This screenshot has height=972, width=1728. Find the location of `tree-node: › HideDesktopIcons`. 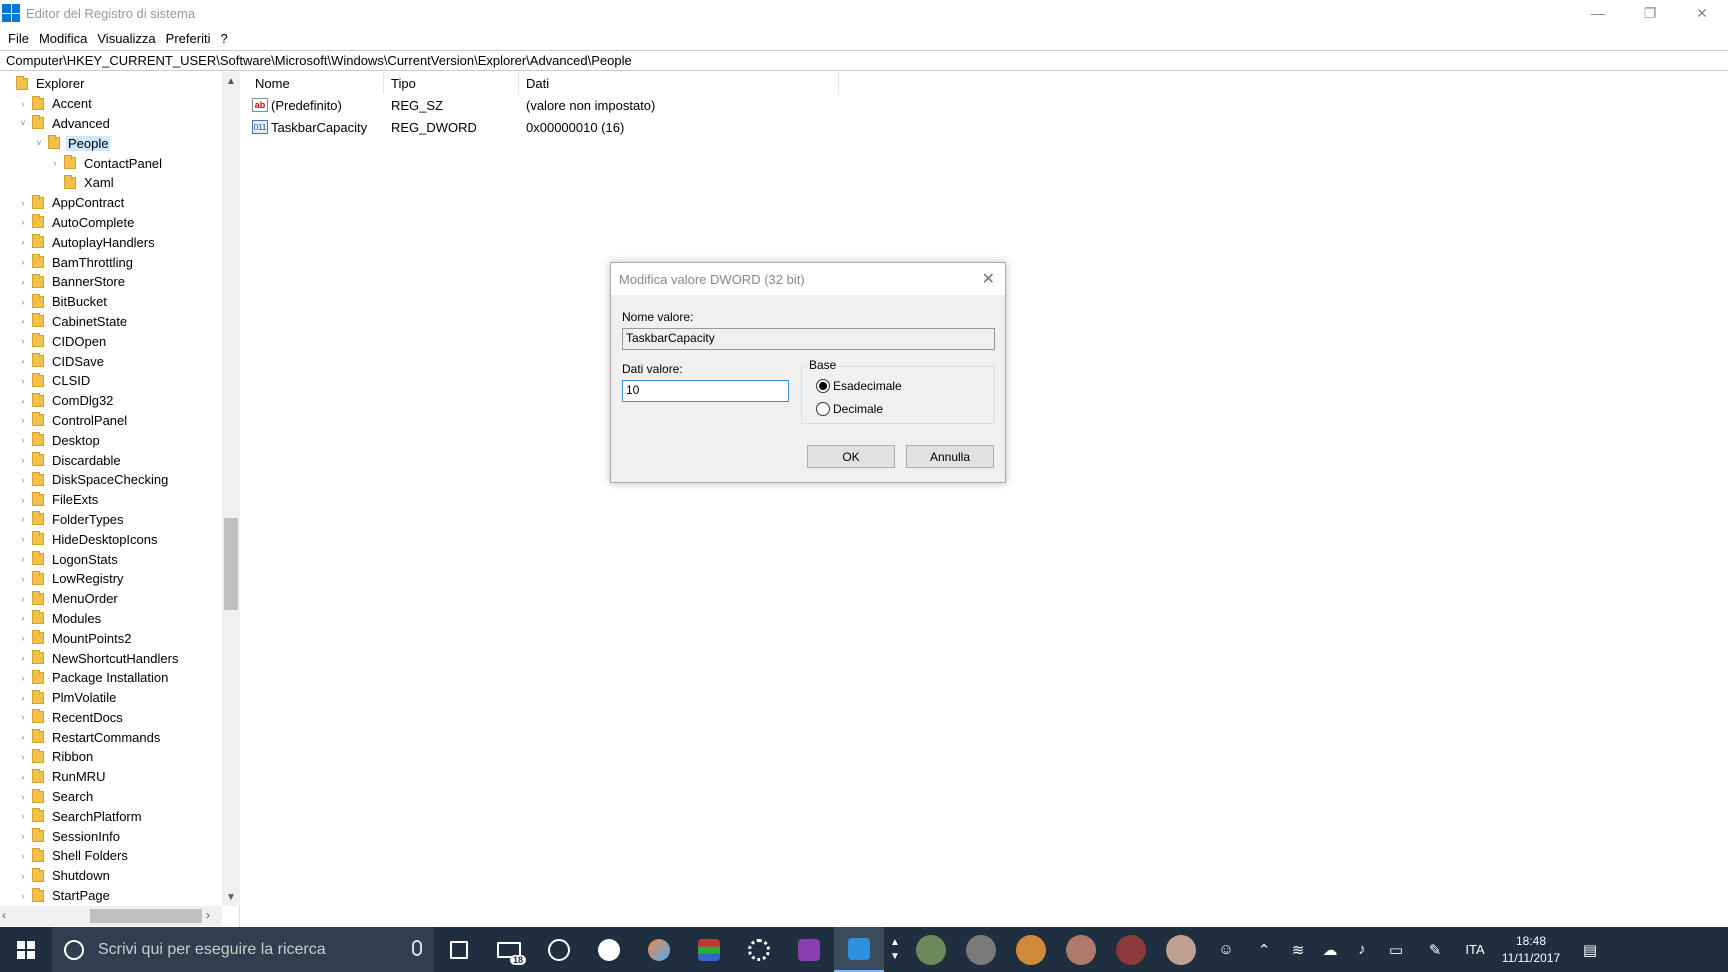

tree-node: › HideDesktopIcons is located at coordinates (111, 539).